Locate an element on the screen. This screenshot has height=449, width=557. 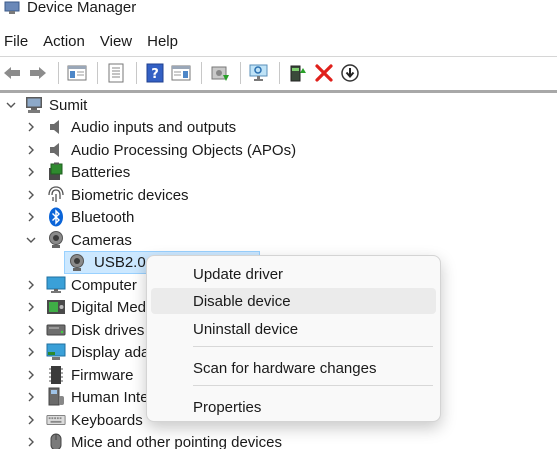
mouse-icon is located at coordinates (56, 440).